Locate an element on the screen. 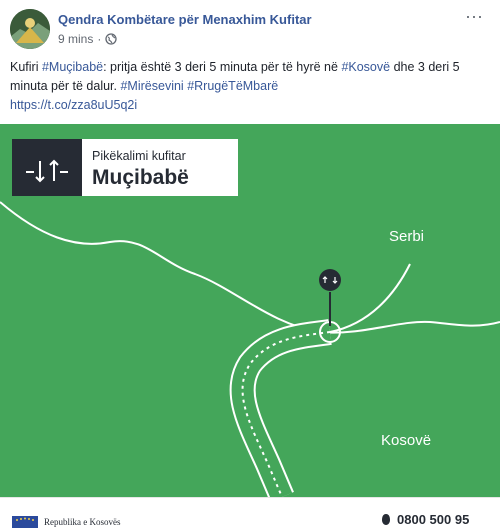  post-meta: 9 mins · is located at coordinates (87, 39).